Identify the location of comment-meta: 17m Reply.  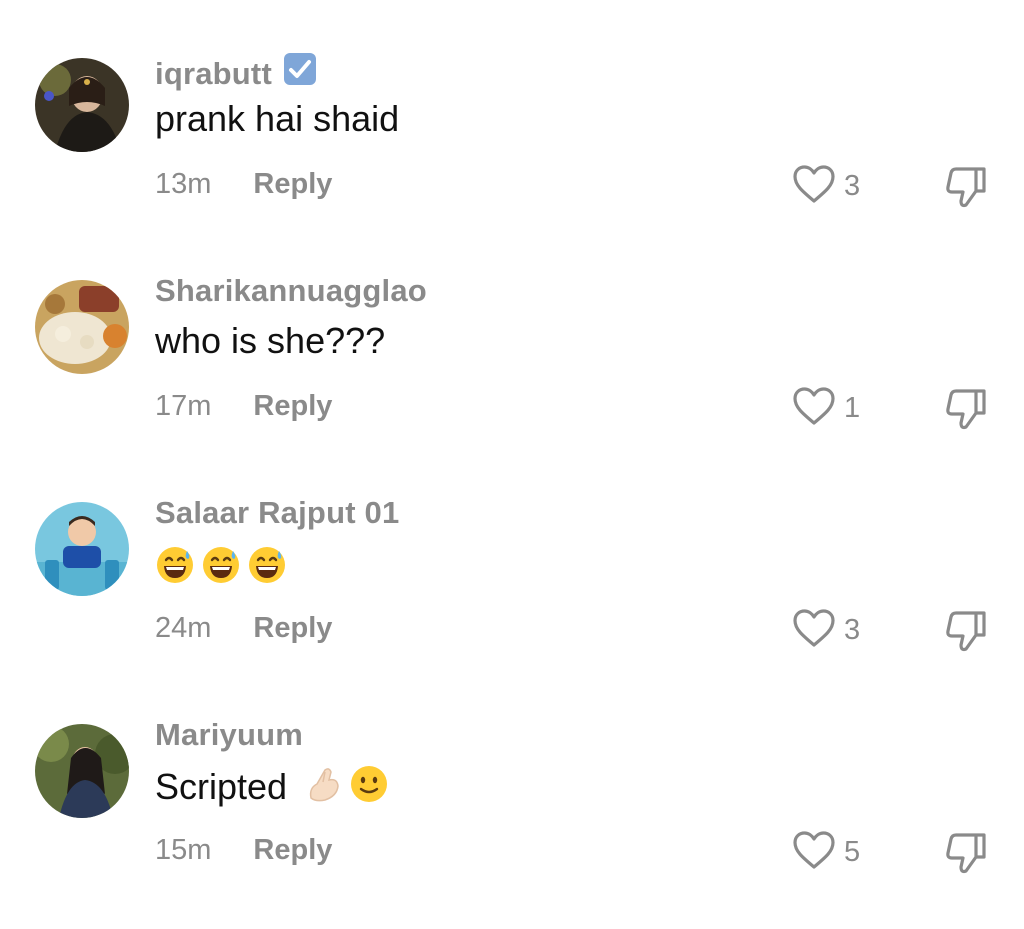
(243, 406).